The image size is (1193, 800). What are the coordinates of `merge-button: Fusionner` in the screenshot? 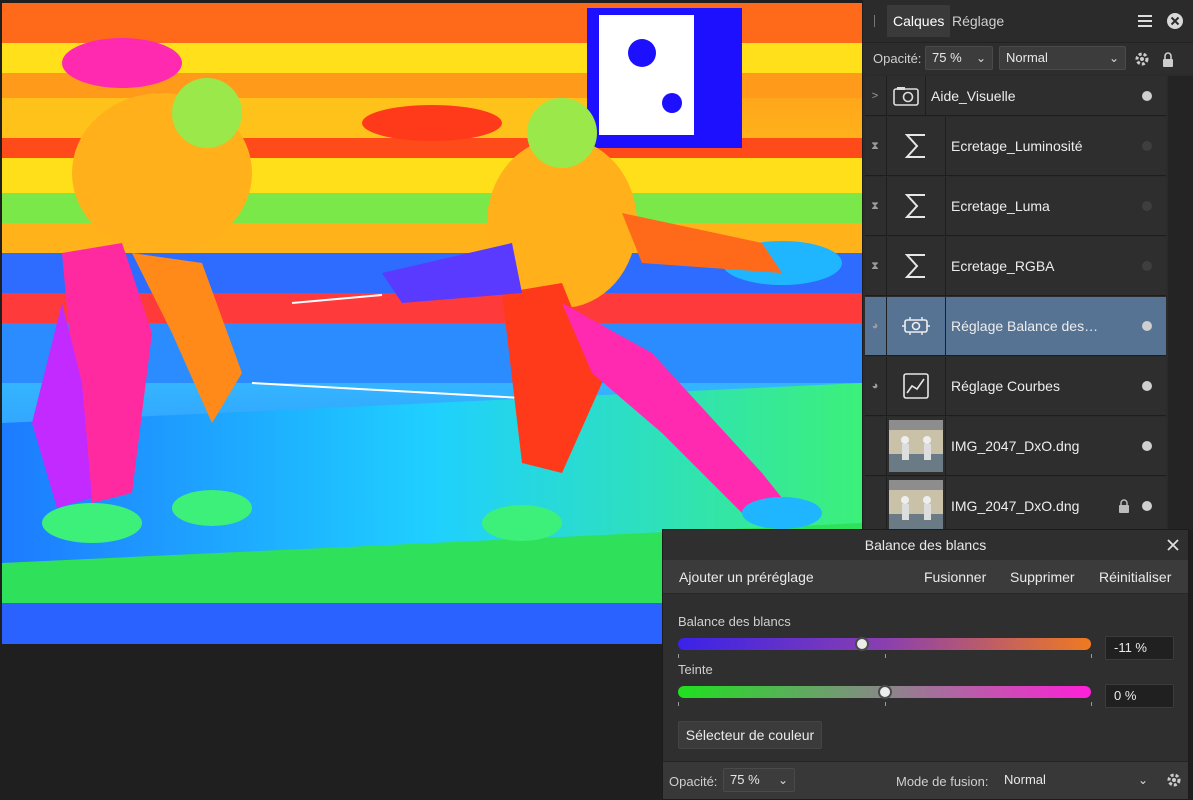 It's located at (955, 577).